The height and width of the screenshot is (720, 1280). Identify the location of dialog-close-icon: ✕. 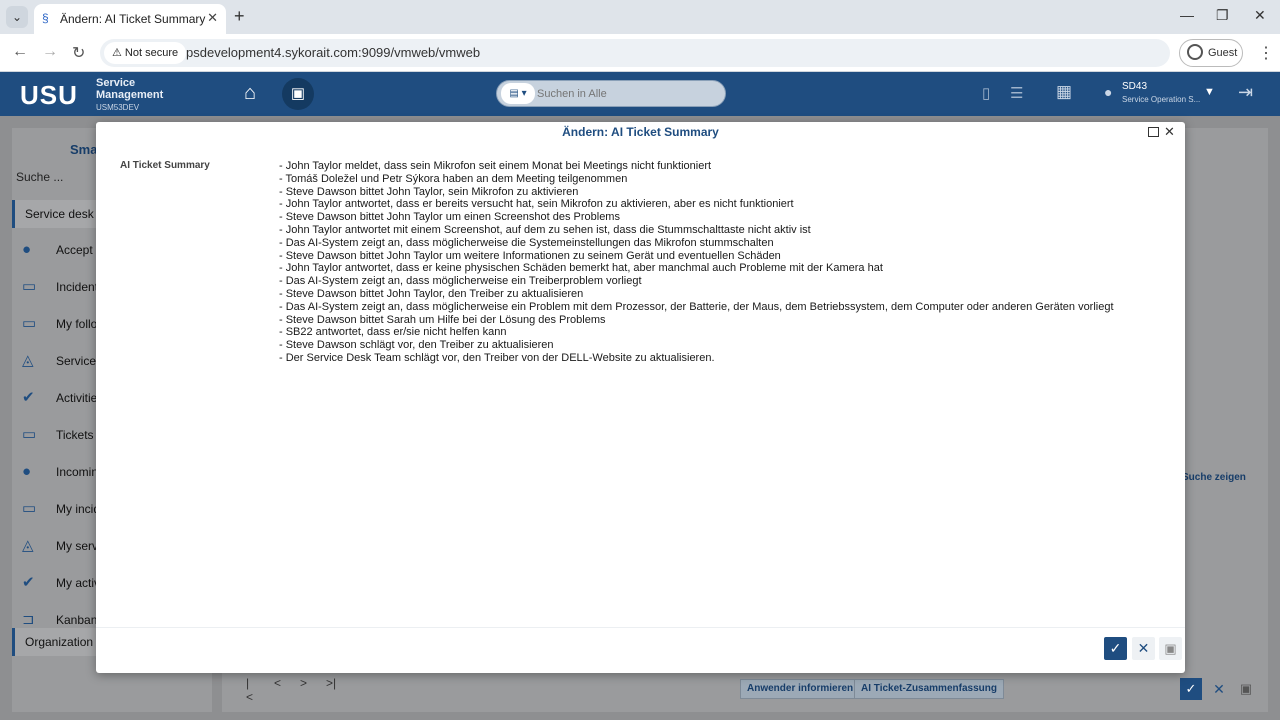
(1169, 132).